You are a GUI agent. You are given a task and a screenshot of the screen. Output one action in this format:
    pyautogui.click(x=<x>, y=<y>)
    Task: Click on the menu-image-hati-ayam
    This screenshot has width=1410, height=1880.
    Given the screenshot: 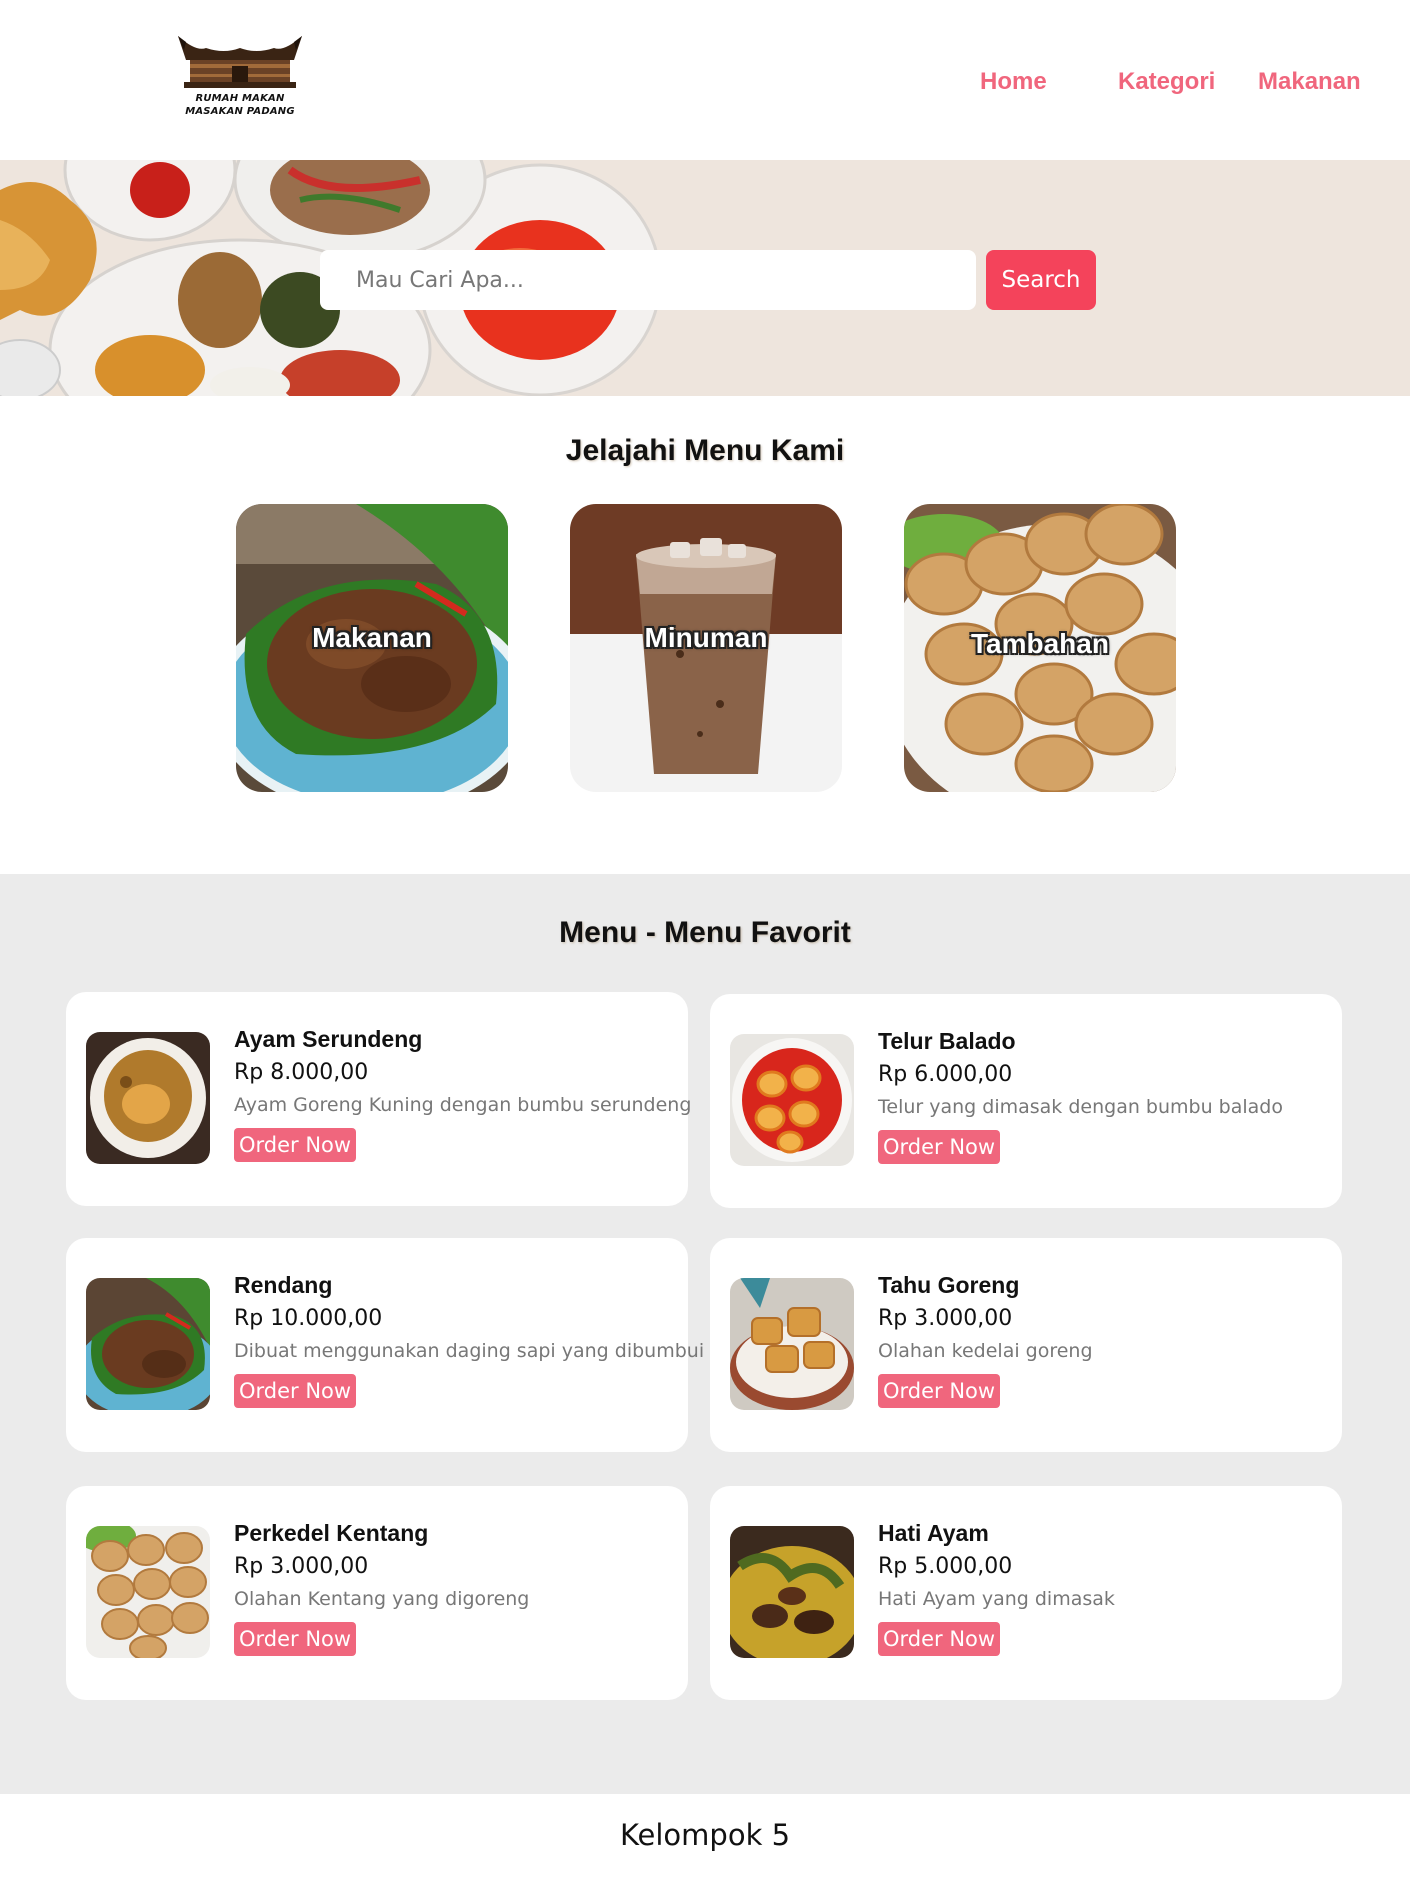 What is the action you would take?
    pyautogui.click(x=792, y=1592)
    